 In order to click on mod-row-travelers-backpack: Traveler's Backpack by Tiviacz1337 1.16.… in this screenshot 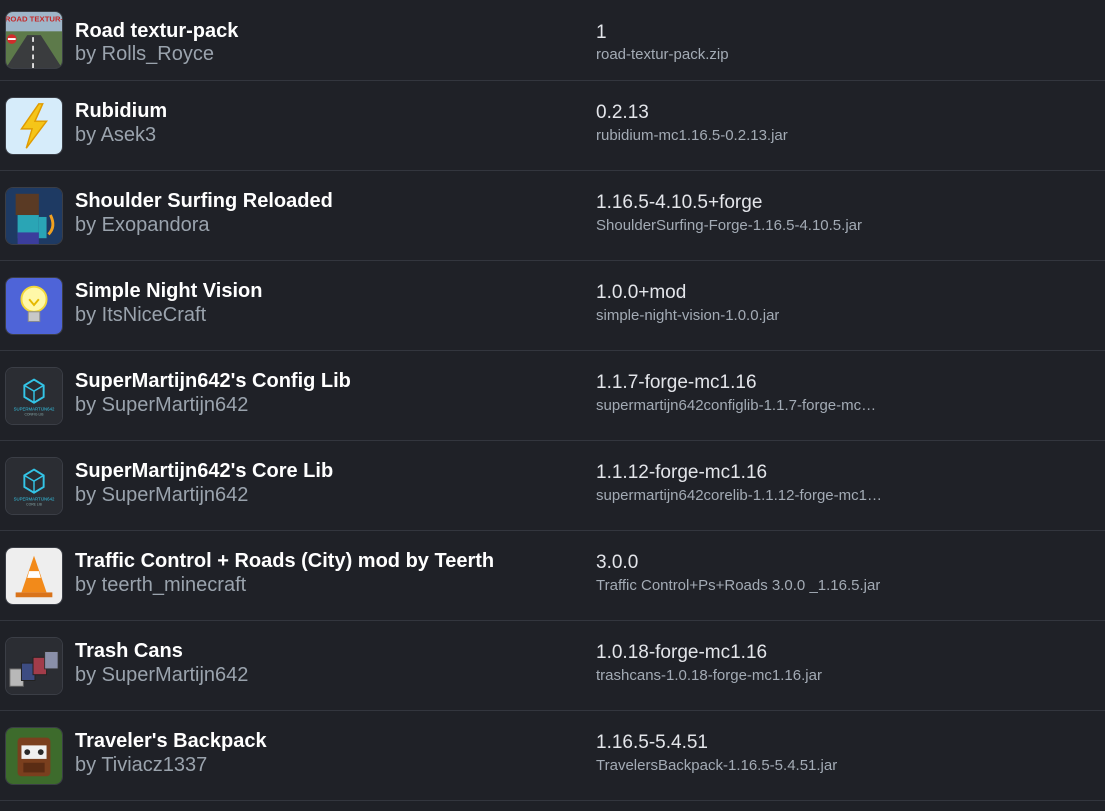, I will do `click(552, 756)`.